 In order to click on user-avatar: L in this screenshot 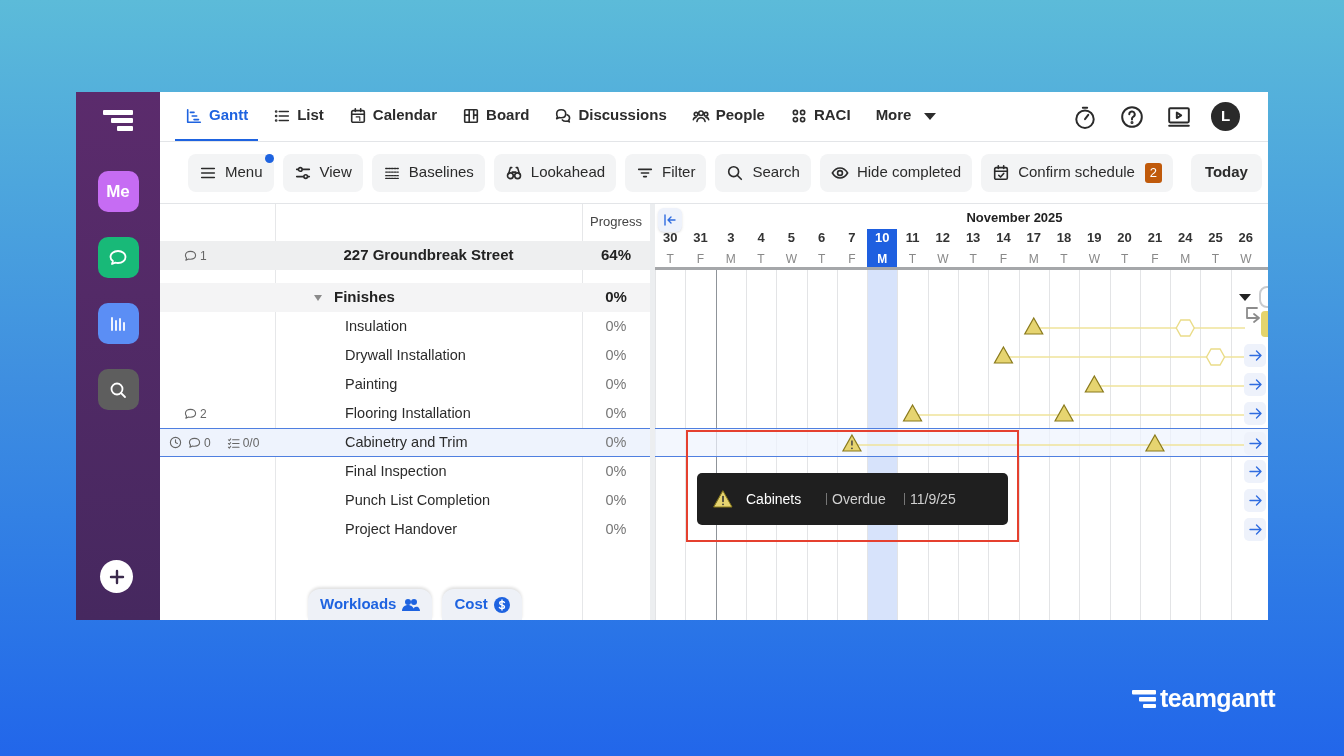, I will do `click(1225, 116)`.